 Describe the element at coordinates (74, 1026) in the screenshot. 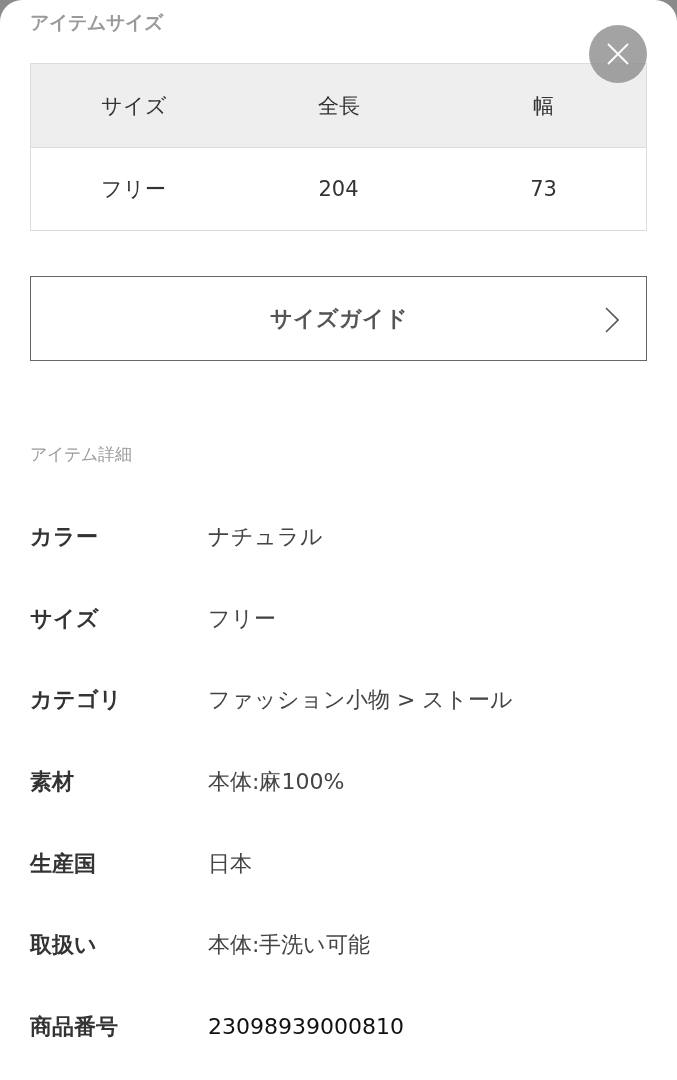

I see `detail-label: 商品番号` at that location.